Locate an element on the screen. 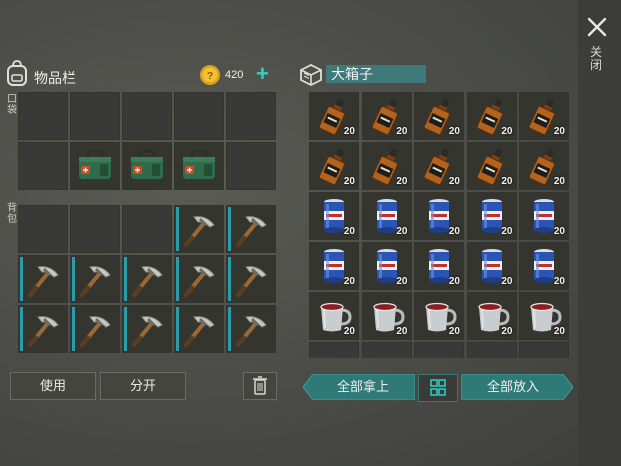 Image resolution: width=621 pixels, height=466 pixels. pocket-grid is located at coordinates (147, 141).